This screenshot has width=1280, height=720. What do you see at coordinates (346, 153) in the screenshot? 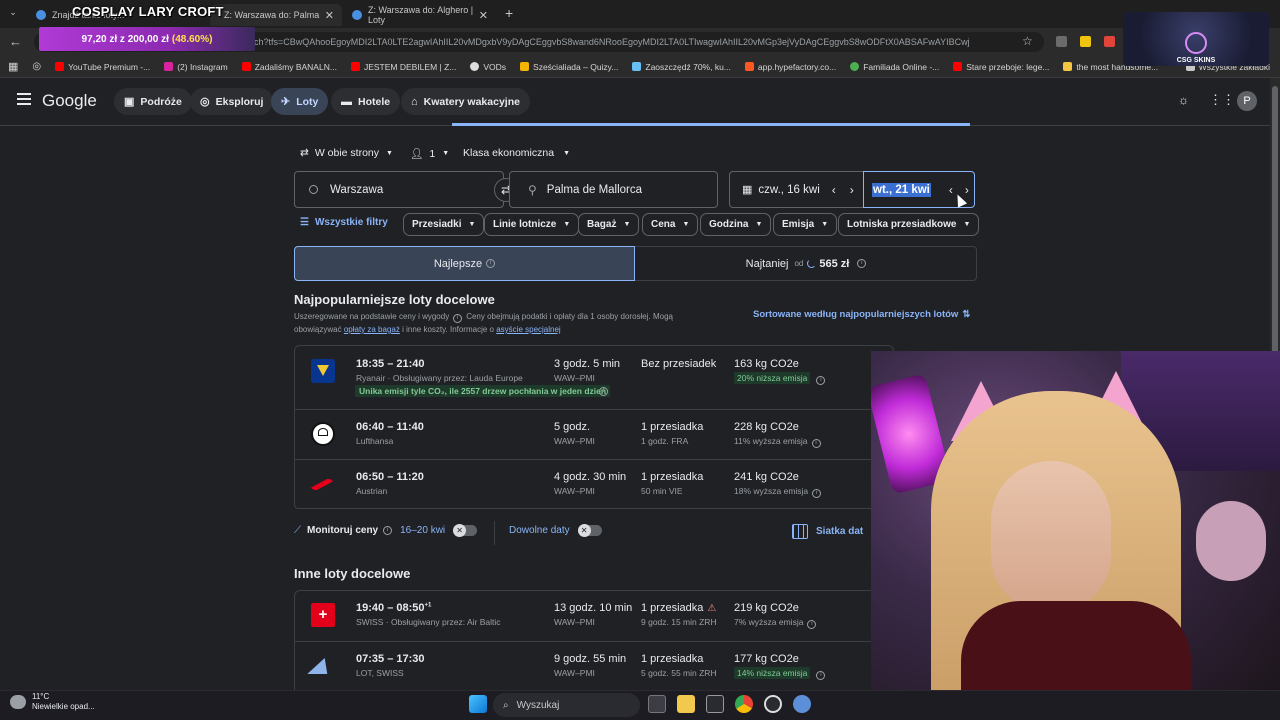
I see `trip-type-select: ⇄ W obie strony ▼` at bounding box center [346, 153].